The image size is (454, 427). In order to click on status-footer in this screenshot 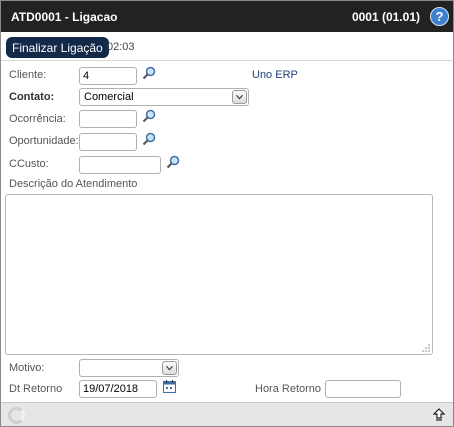, I will do `click(227, 414)`.